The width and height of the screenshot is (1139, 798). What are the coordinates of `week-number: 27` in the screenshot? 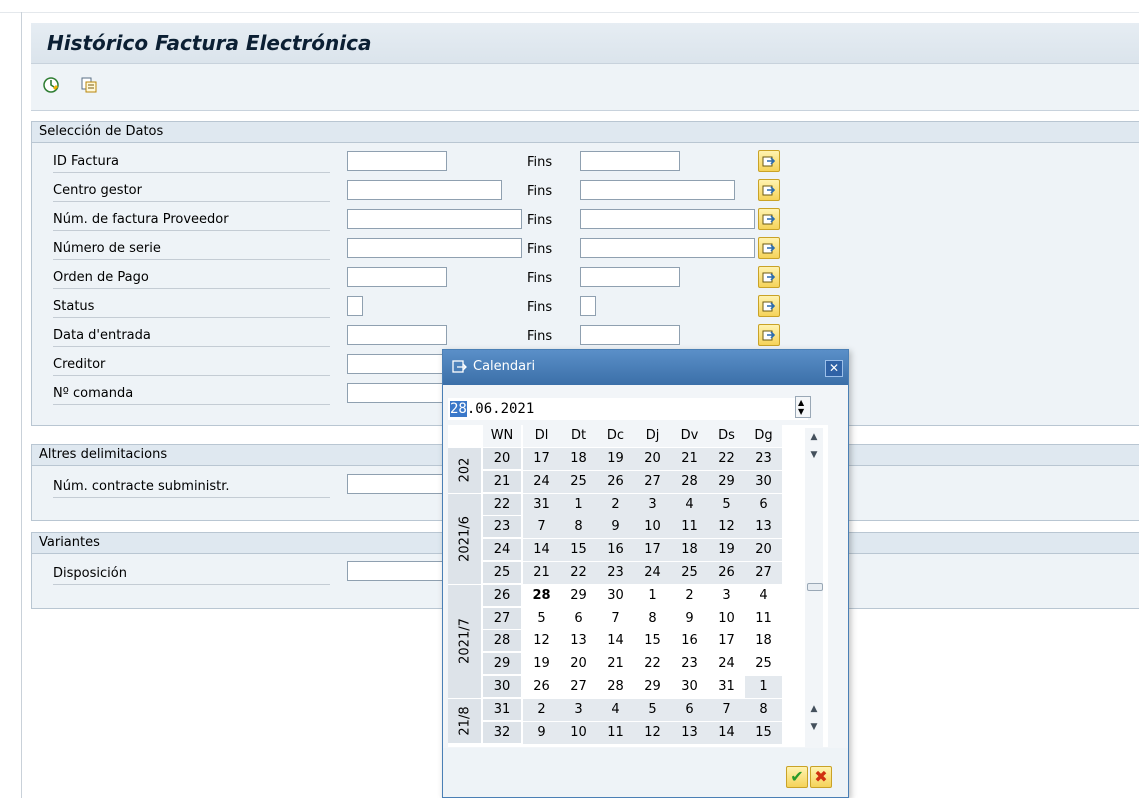 It's located at (502, 618).